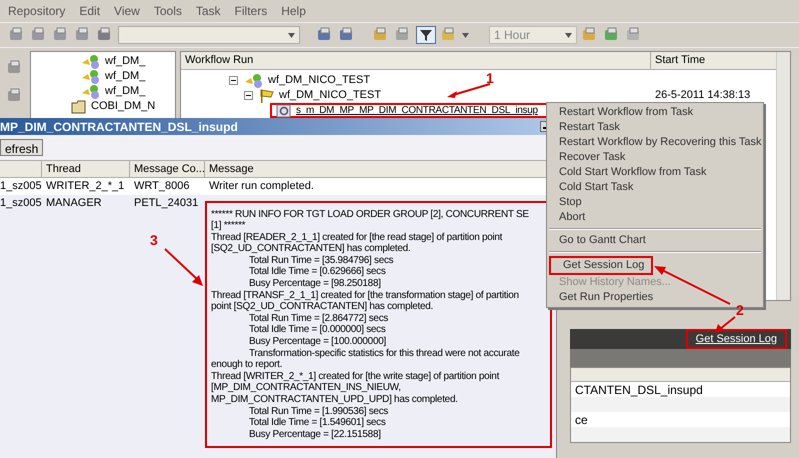  What do you see at coordinates (783, 176) in the screenshot?
I see `scrollbar` at bounding box center [783, 176].